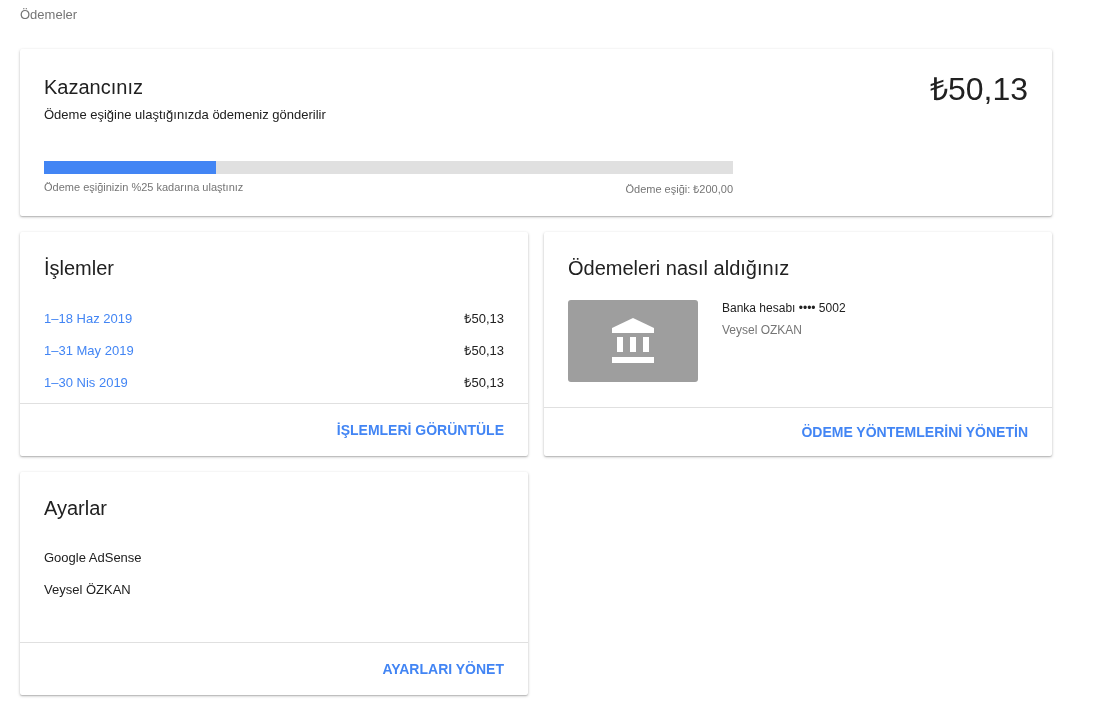 This screenshot has height=712, width=1108. I want to click on progress-label: Ödeme eşiğinizin %25 kadarına ulaştınız, so click(144, 188).